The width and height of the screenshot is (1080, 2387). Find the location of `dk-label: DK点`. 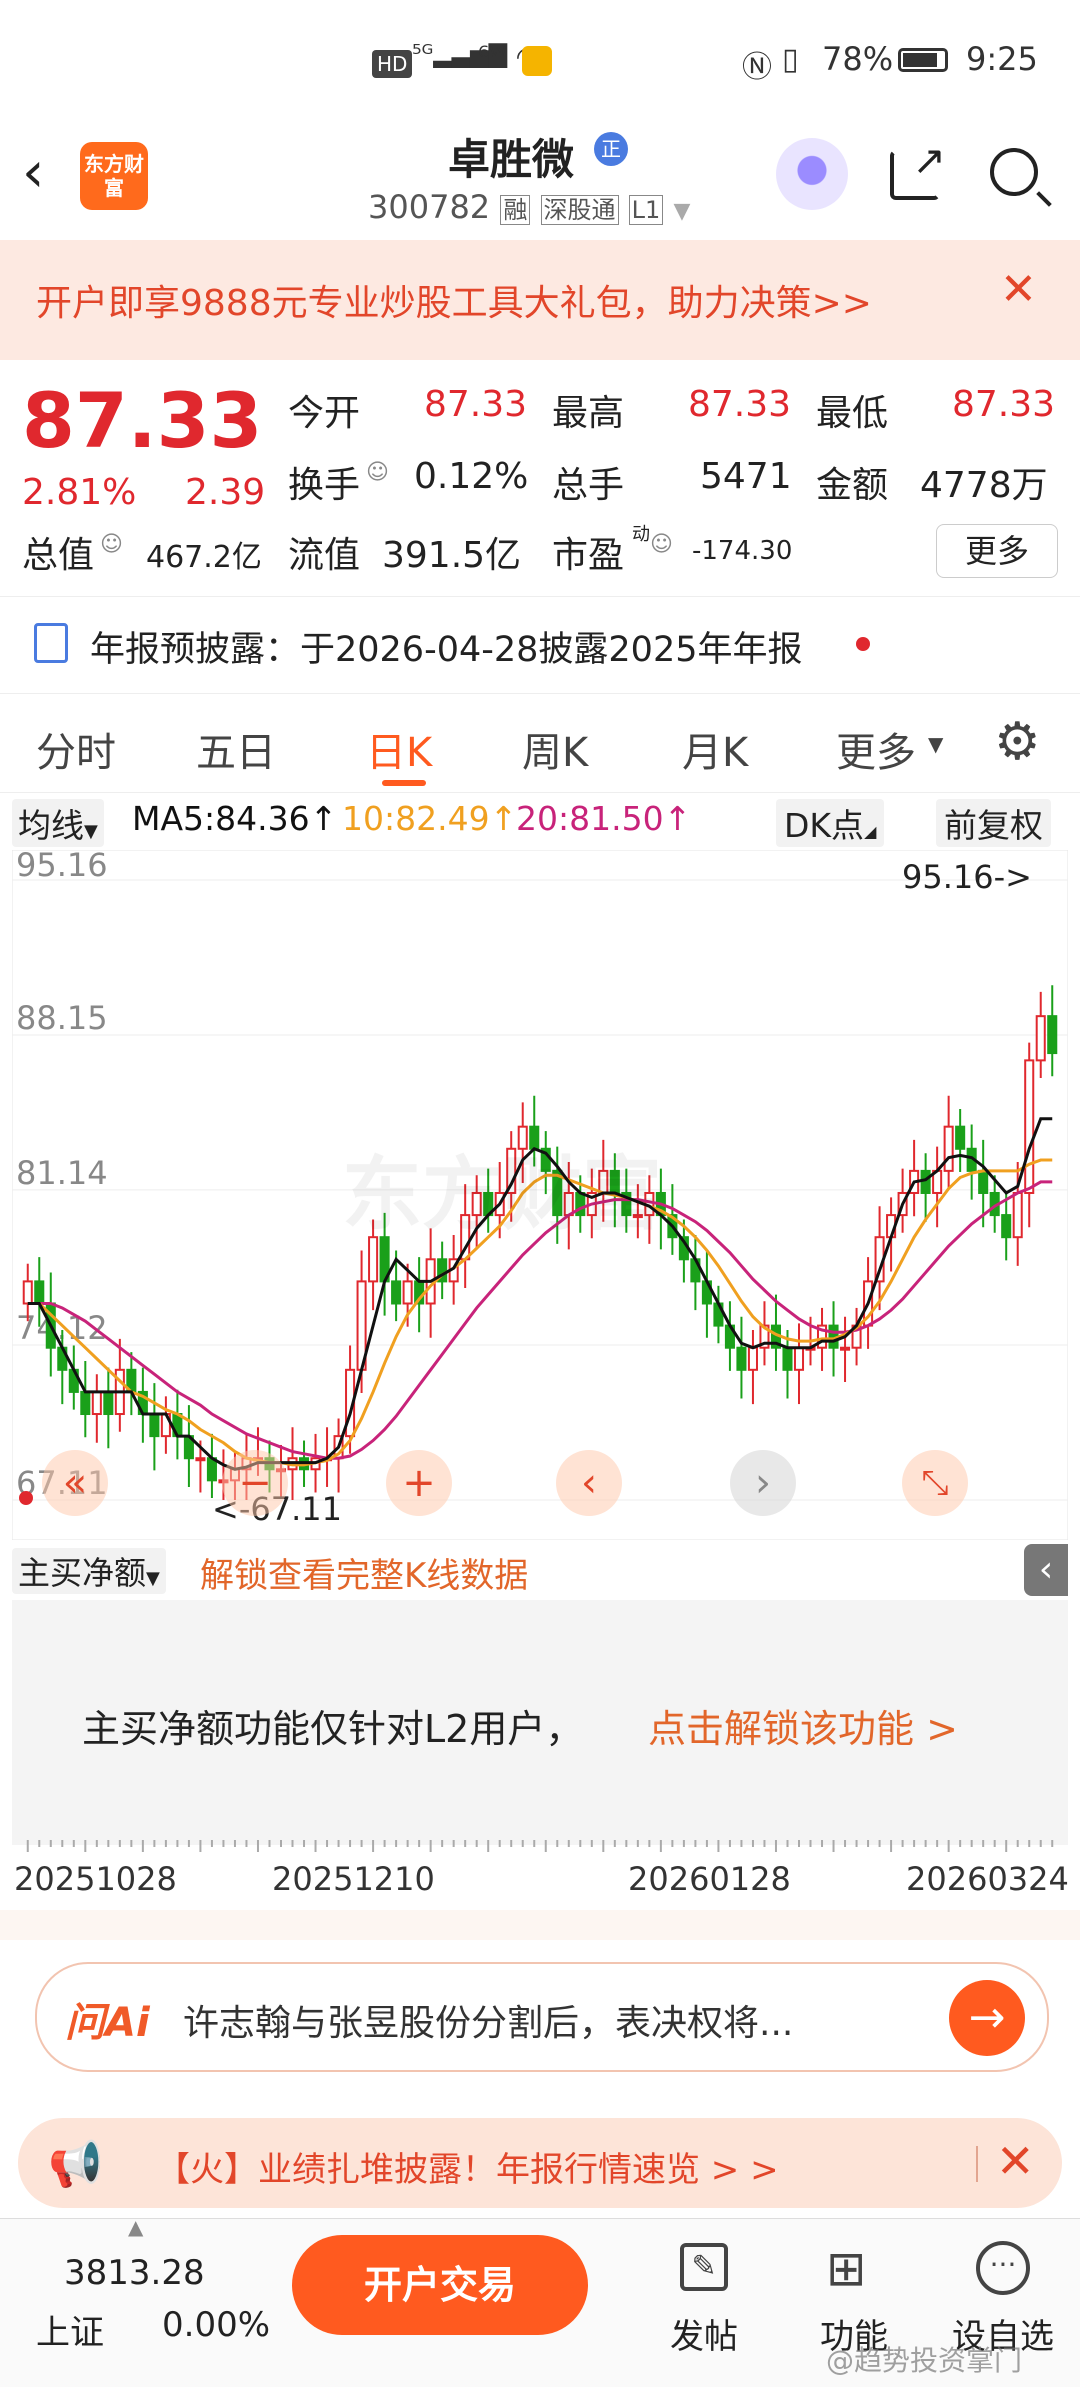

dk-label: DK点 is located at coordinates (824, 825).